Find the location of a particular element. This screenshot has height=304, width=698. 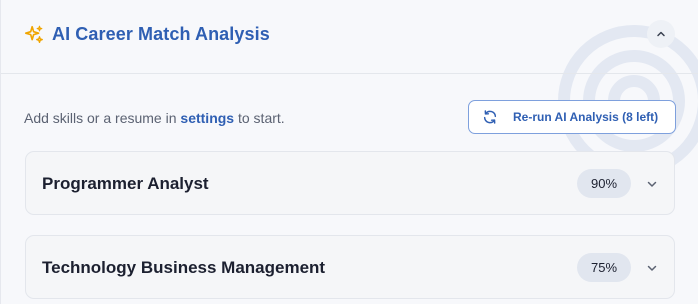

refresh-icon is located at coordinates (490, 117).